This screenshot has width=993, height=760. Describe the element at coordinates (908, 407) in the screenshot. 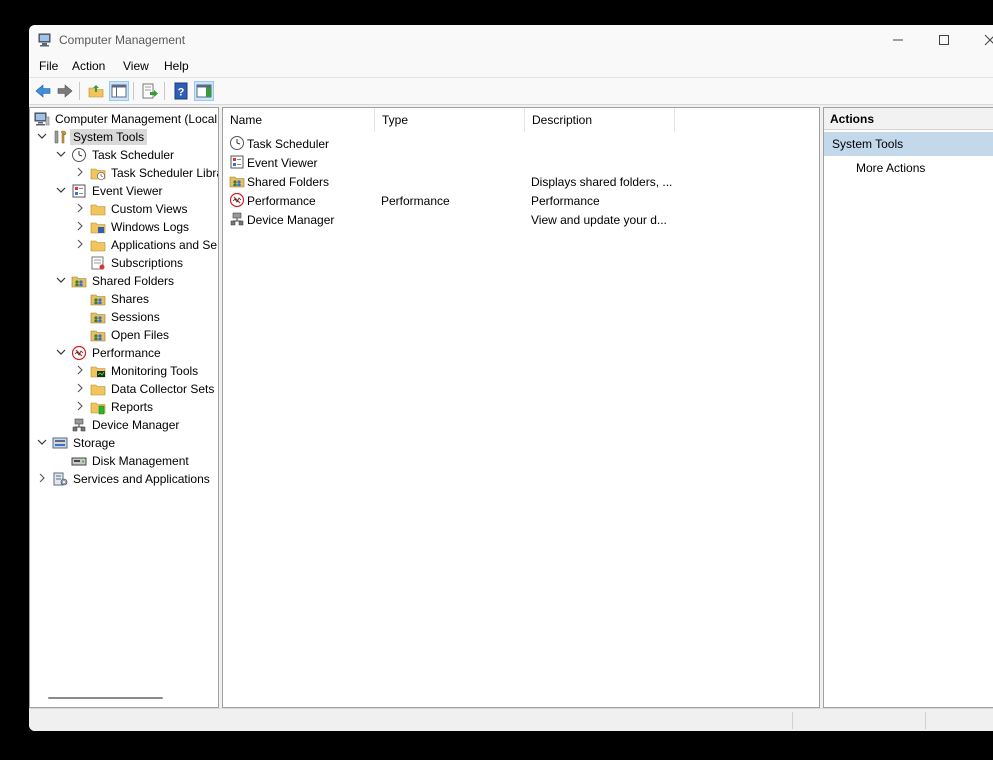

I see `actions-pane: Actions System Tools More Actions` at that location.